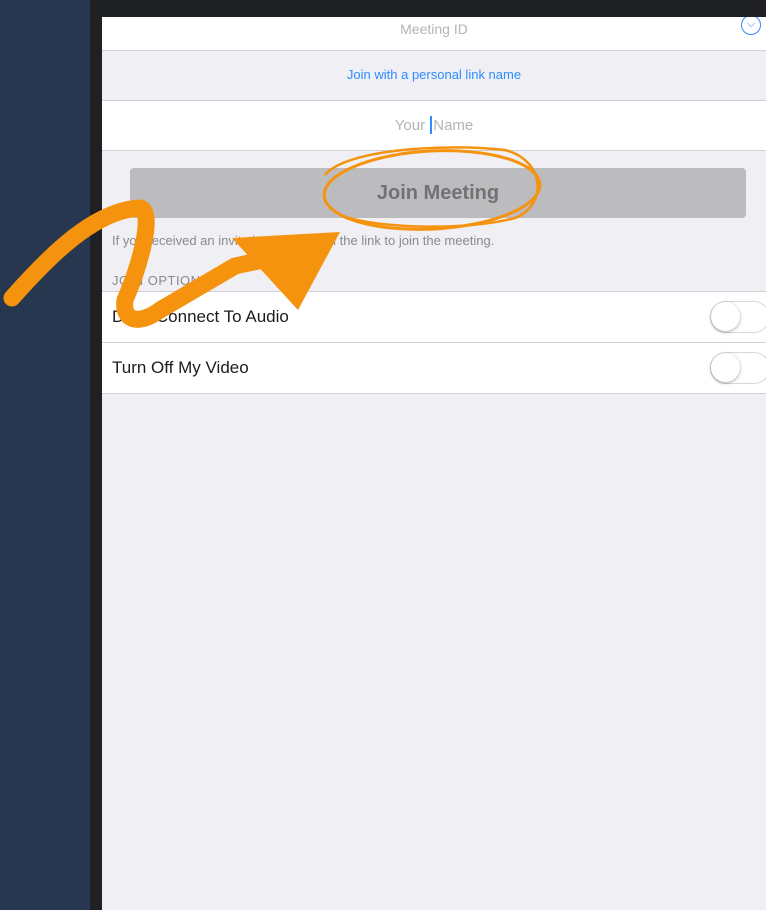  Describe the element at coordinates (412, 125) in the screenshot. I see `name-placeholder-start: Your` at that location.